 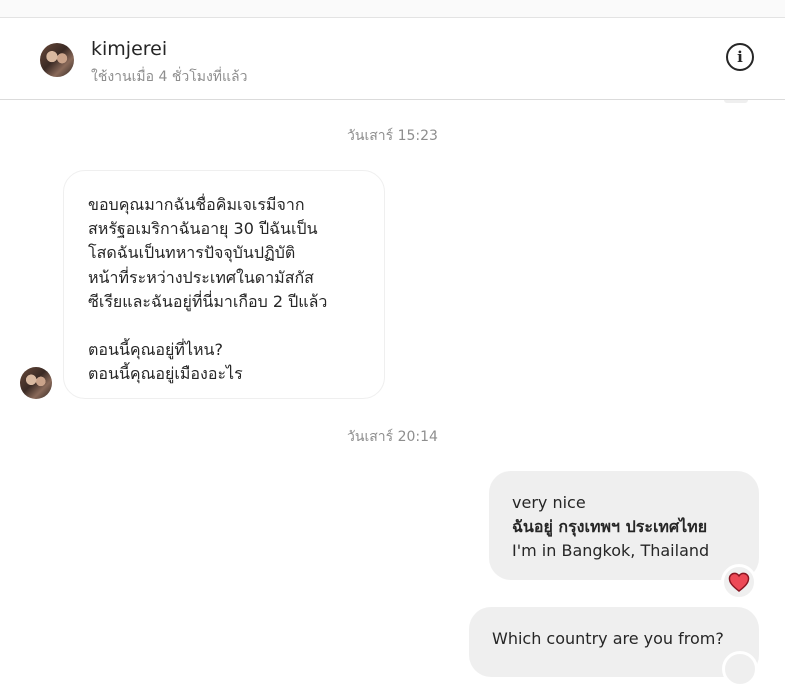 What do you see at coordinates (392, 59) in the screenshot?
I see `chat-header: kimjerei ใช้งานเมื่อ 4 ชั่วโมงที่แล้ว i` at bounding box center [392, 59].